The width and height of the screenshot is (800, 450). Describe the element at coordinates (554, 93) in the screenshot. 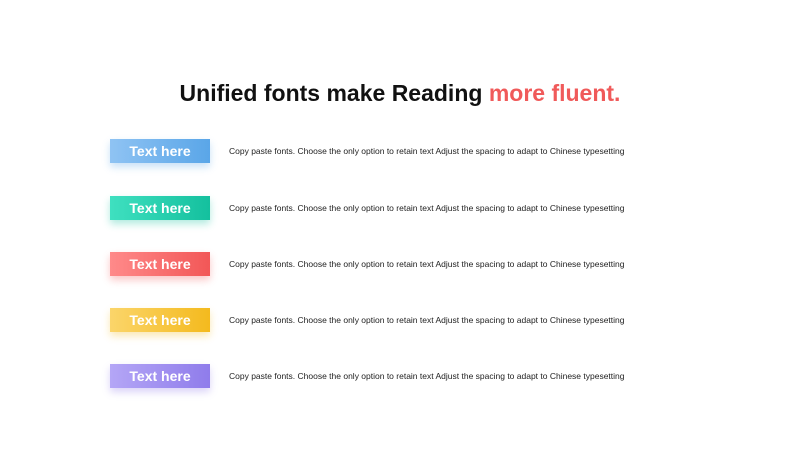

I see `title-accent: more fluent.` at that location.